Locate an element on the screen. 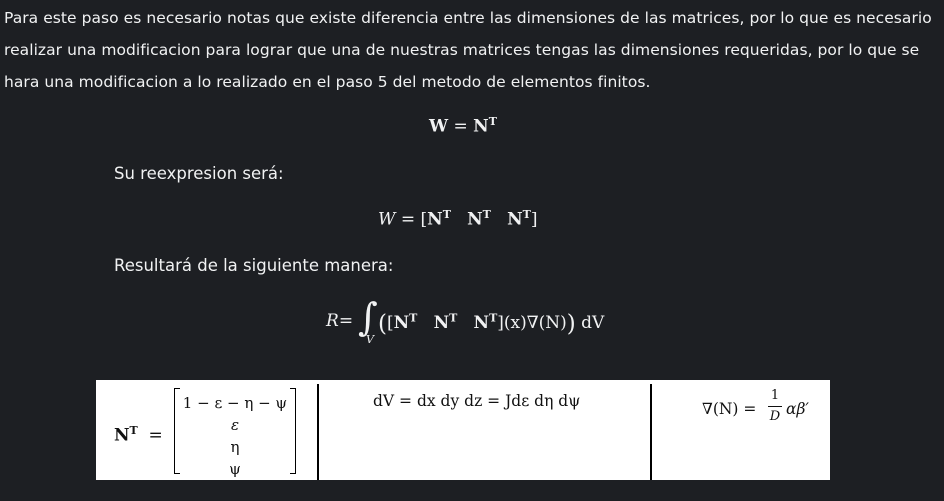 This screenshot has height=501, width=944. gradient-definition: ∇(N) = is located at coordinates (732, 409).